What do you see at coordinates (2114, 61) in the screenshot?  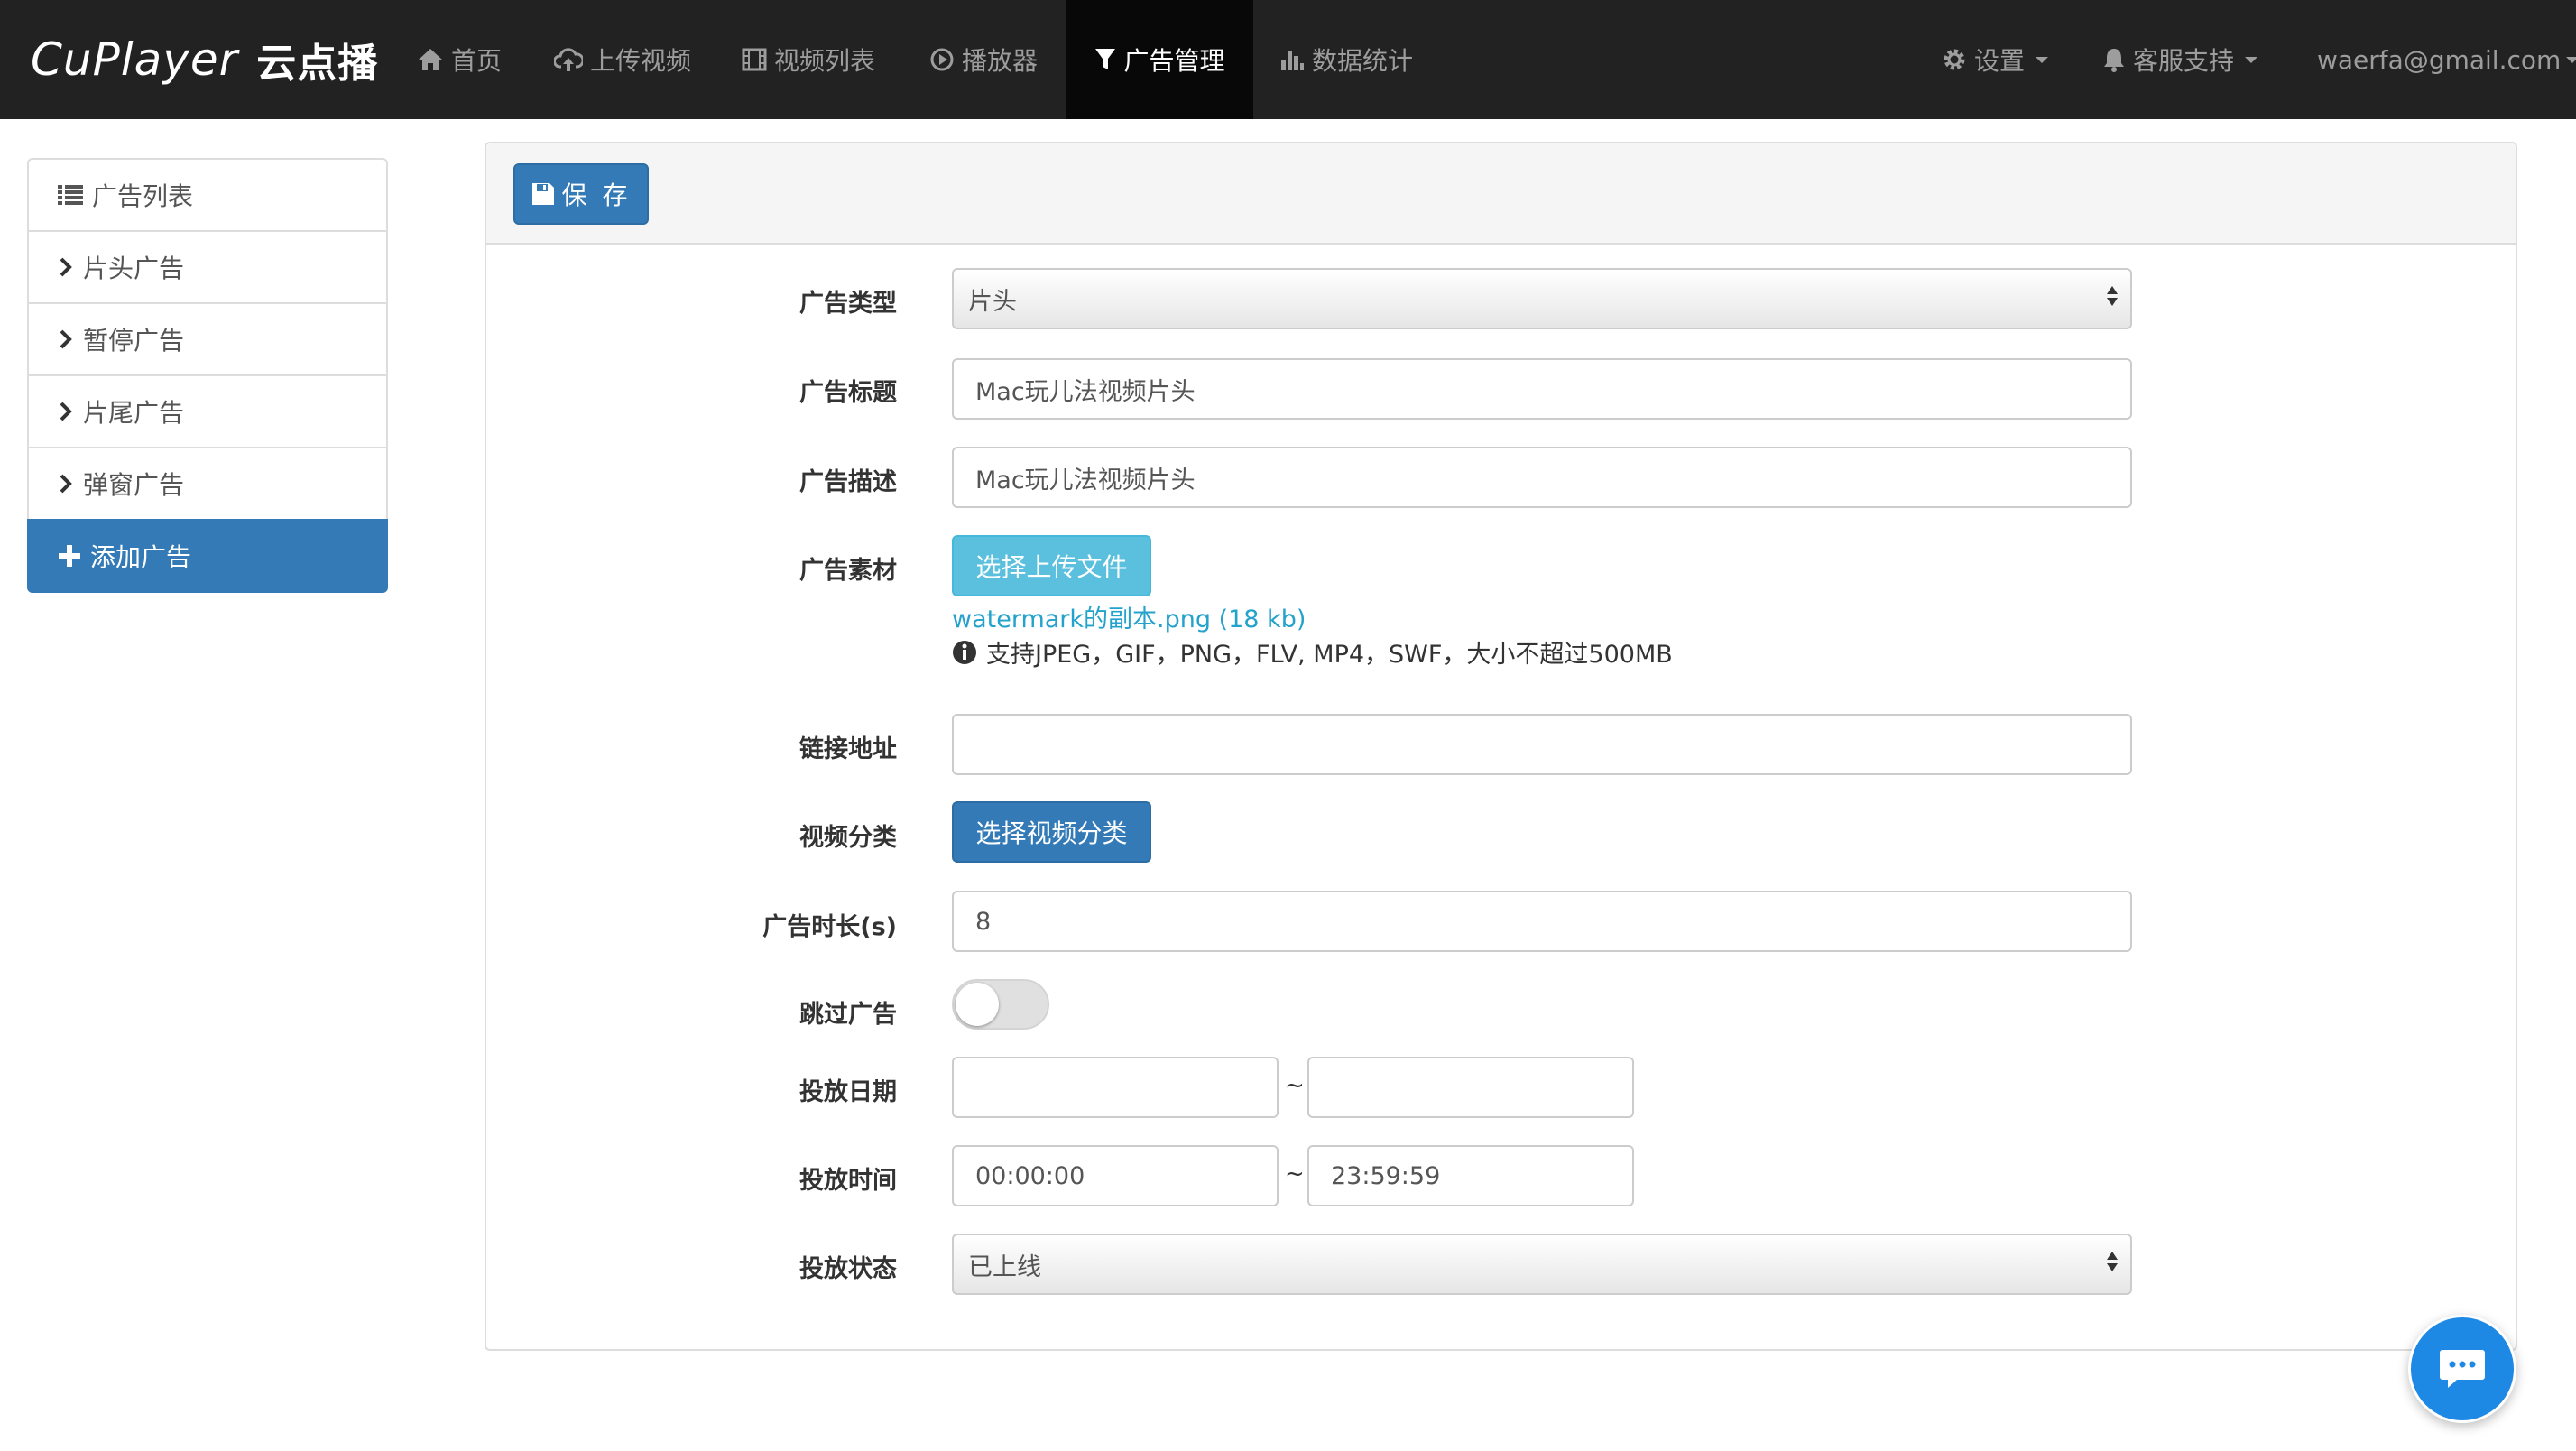 I see `bell-icon` at bounding box center [2114, 61].